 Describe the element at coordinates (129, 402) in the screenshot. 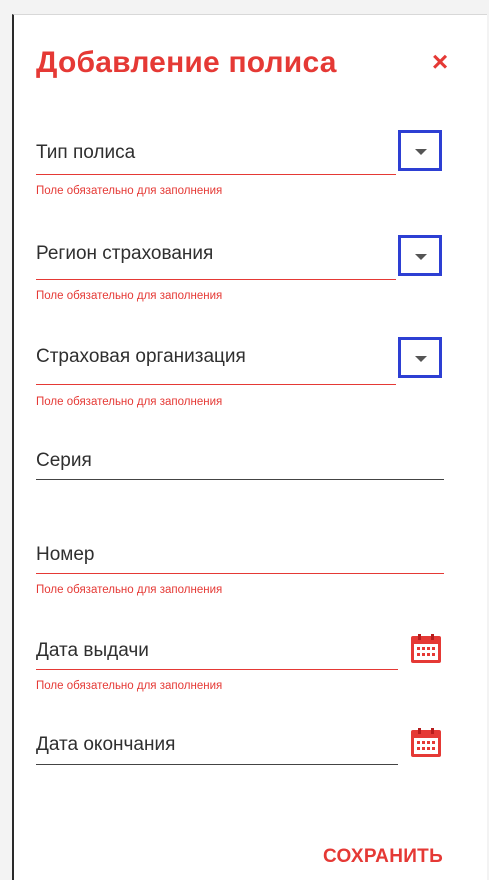

I see `insurer-error: Поле обязательно для заполнения` at that location.